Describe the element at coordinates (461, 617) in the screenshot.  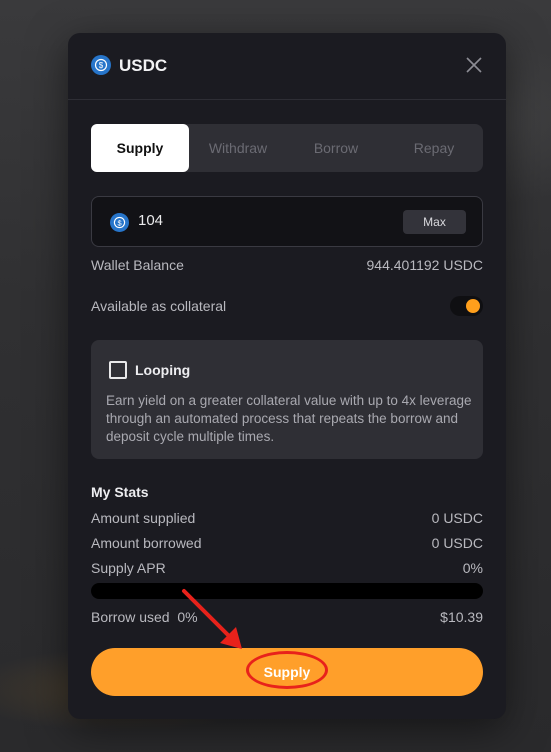
I see `borrow-used-value: $10.39` at that location.